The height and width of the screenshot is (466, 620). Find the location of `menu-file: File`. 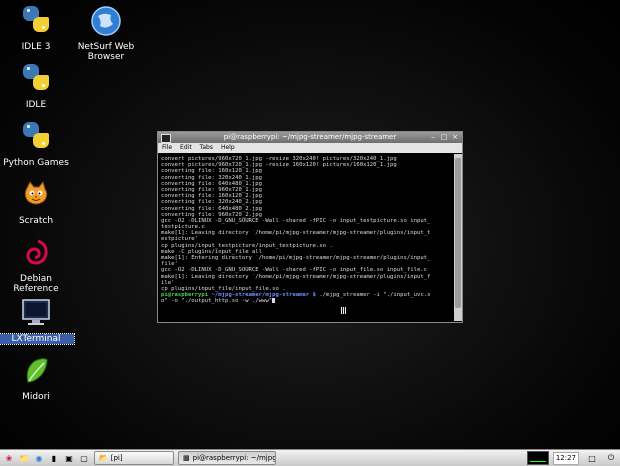

menu-file: File is located at coordinates (167, 148).